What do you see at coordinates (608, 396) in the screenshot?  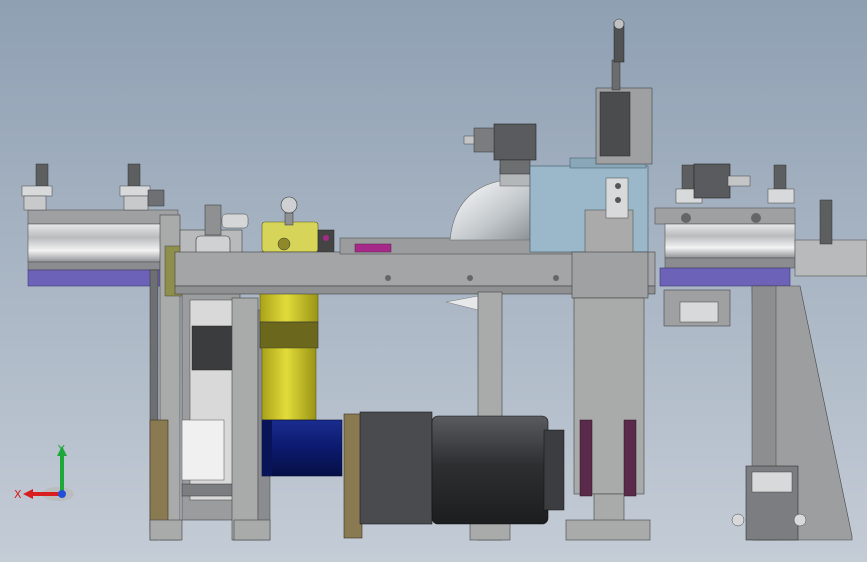 I see `center-column-right` at bounding box center [608, 396].